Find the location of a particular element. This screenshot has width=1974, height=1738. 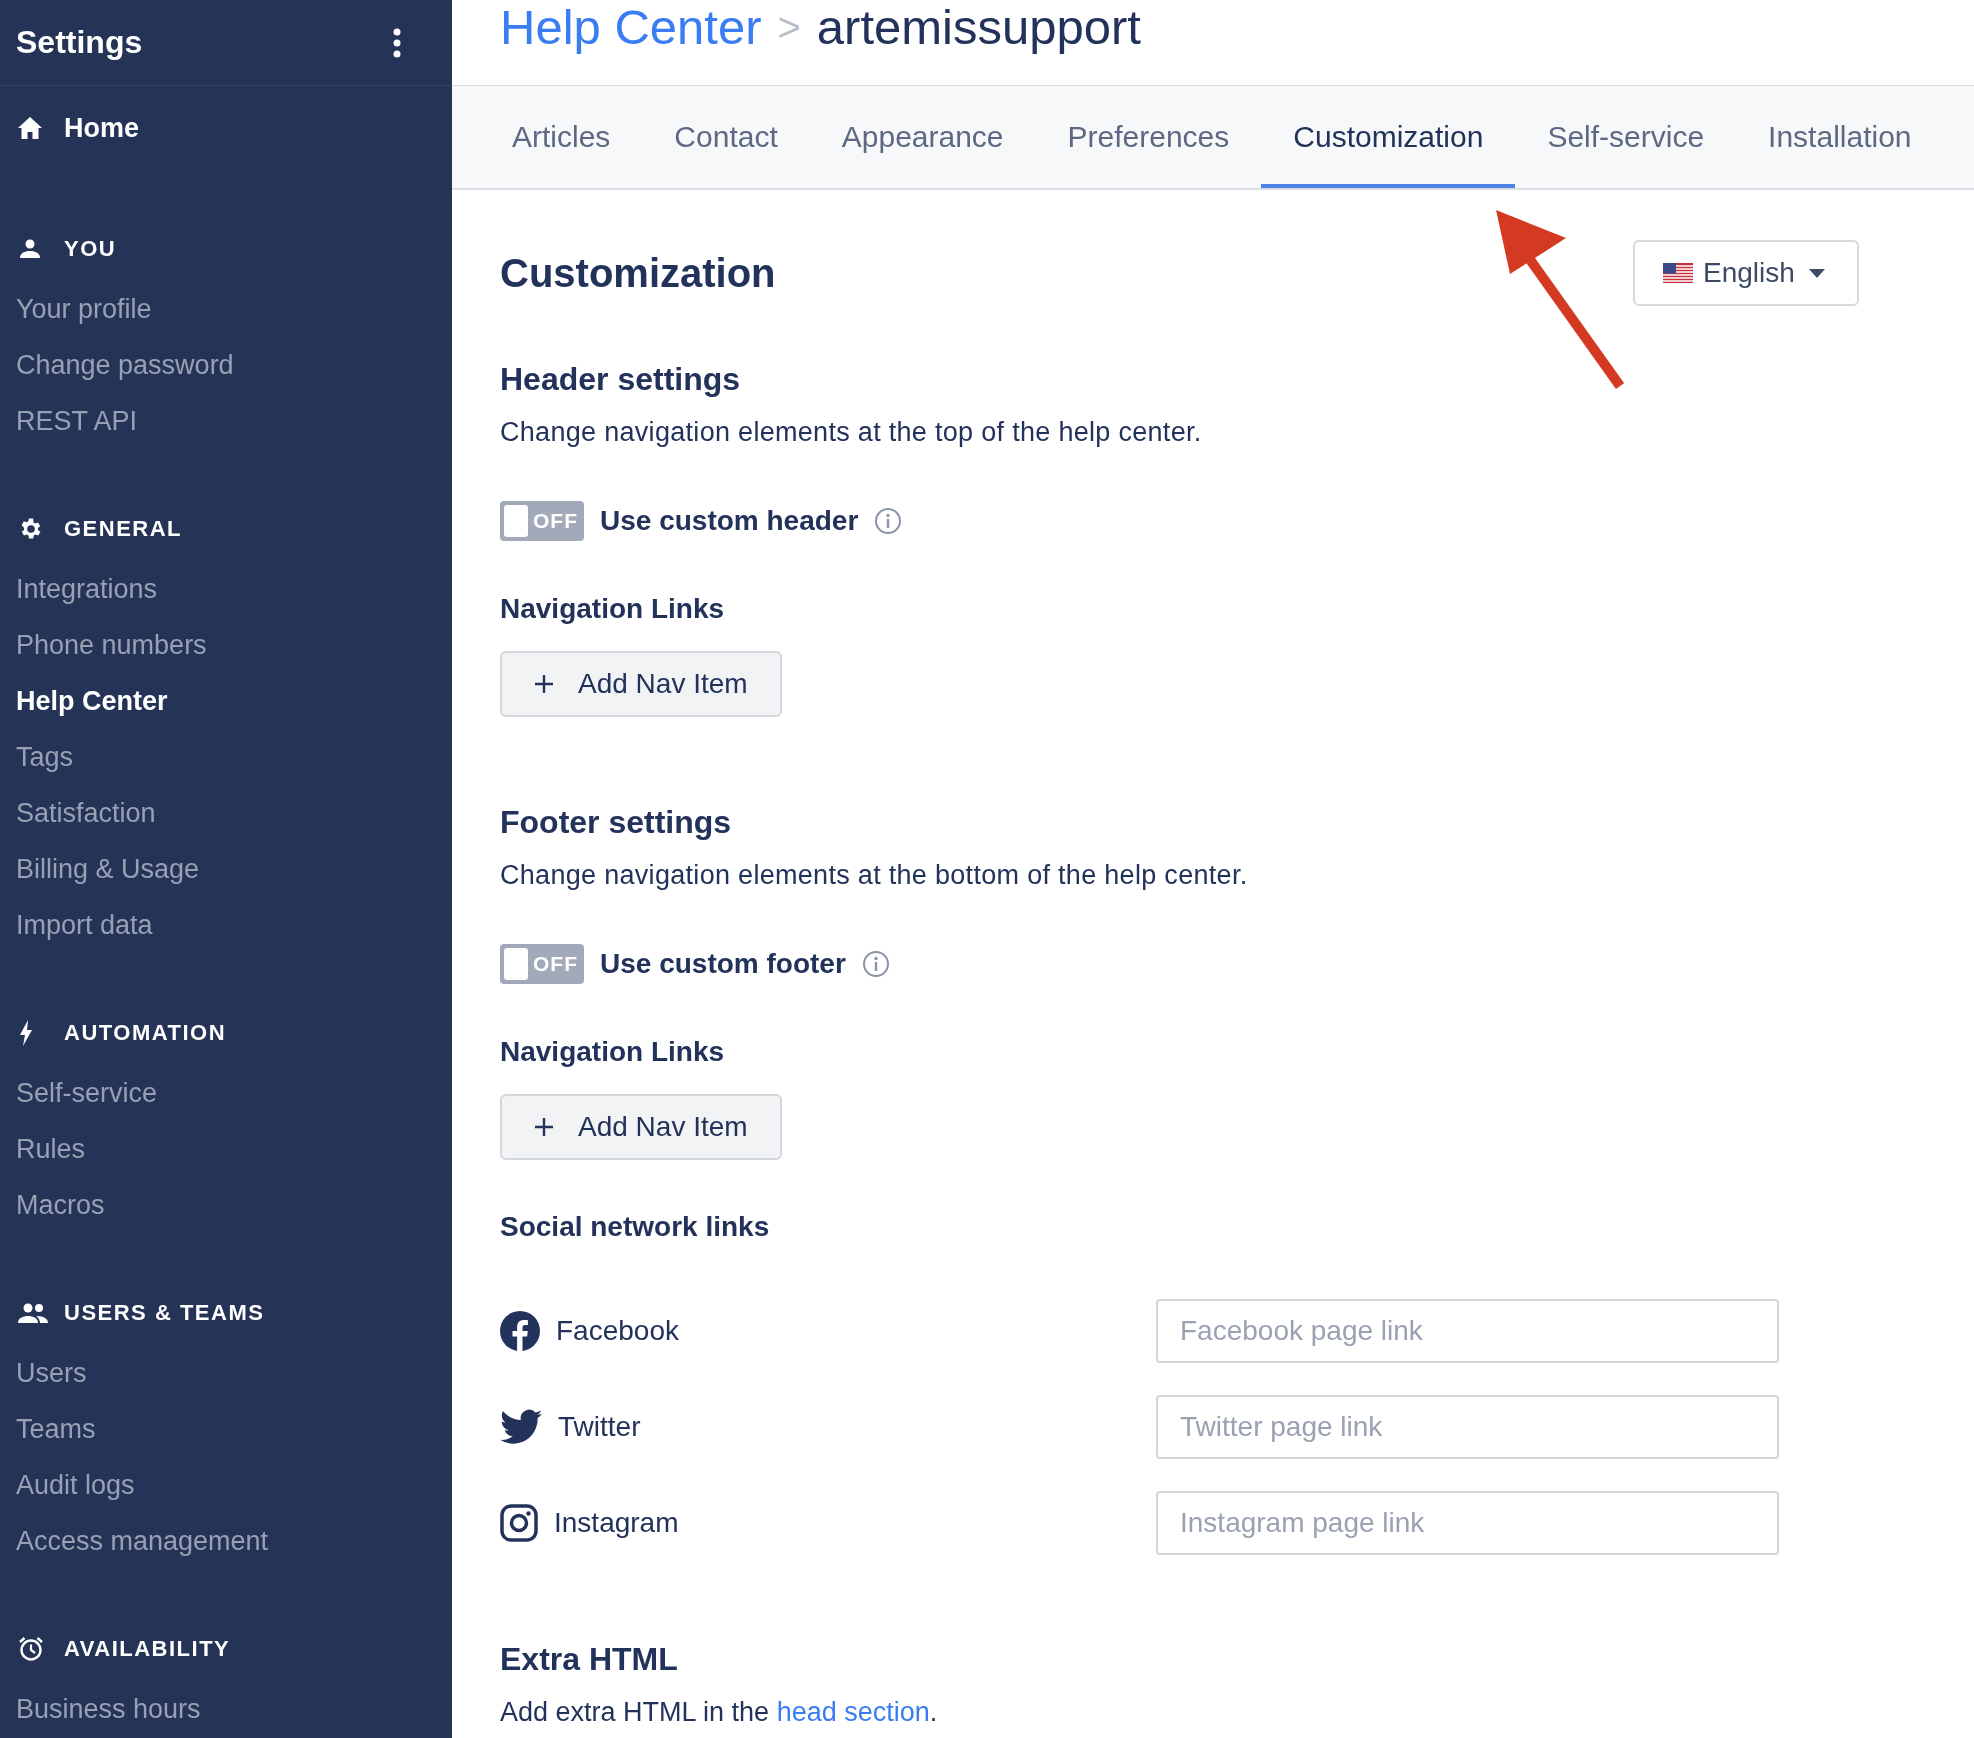

social-network-name: Facebook is located at coordinates (617, 1331).